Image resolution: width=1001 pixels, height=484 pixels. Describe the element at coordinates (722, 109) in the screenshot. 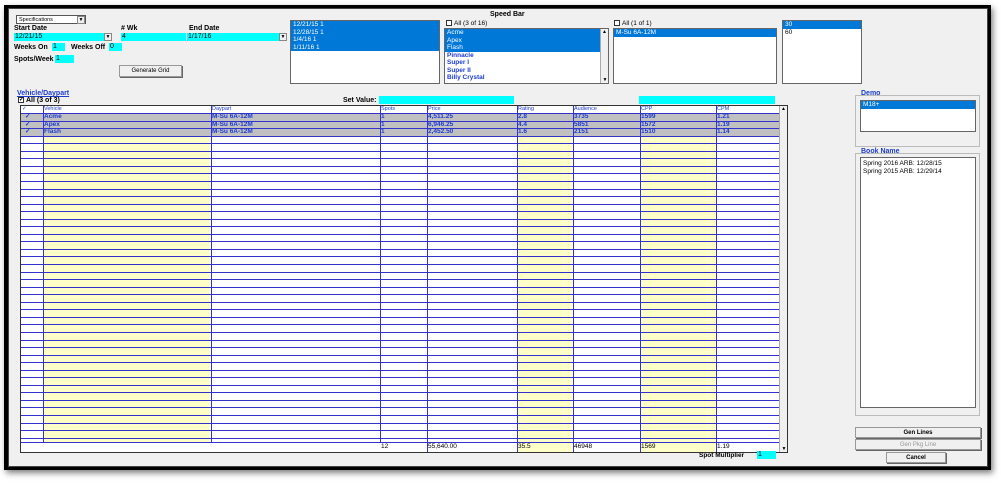

I see `column-header-cpm: CPM` at that location.